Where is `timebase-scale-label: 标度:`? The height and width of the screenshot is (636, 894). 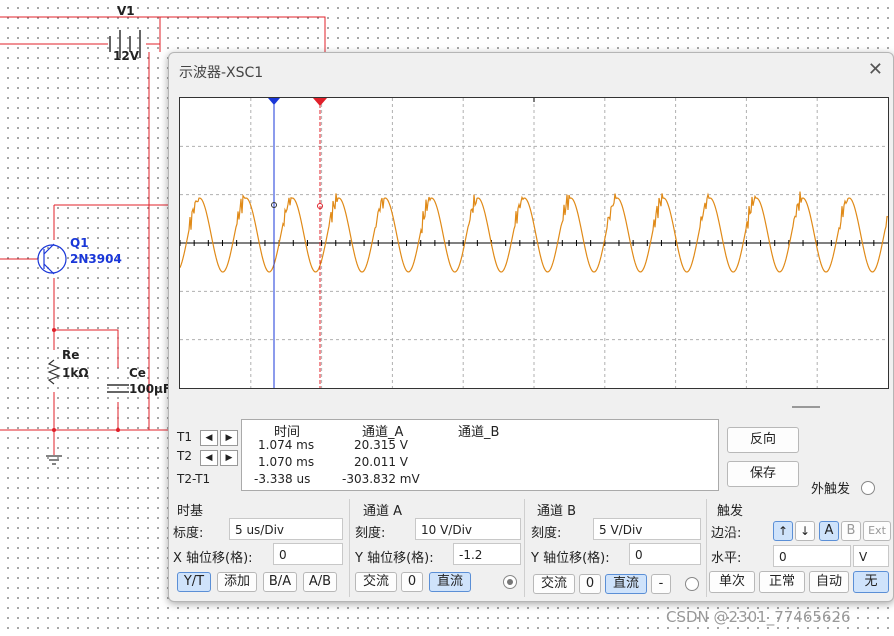
timebase-scale-label: 标度: is located at coordinates (188, 533).